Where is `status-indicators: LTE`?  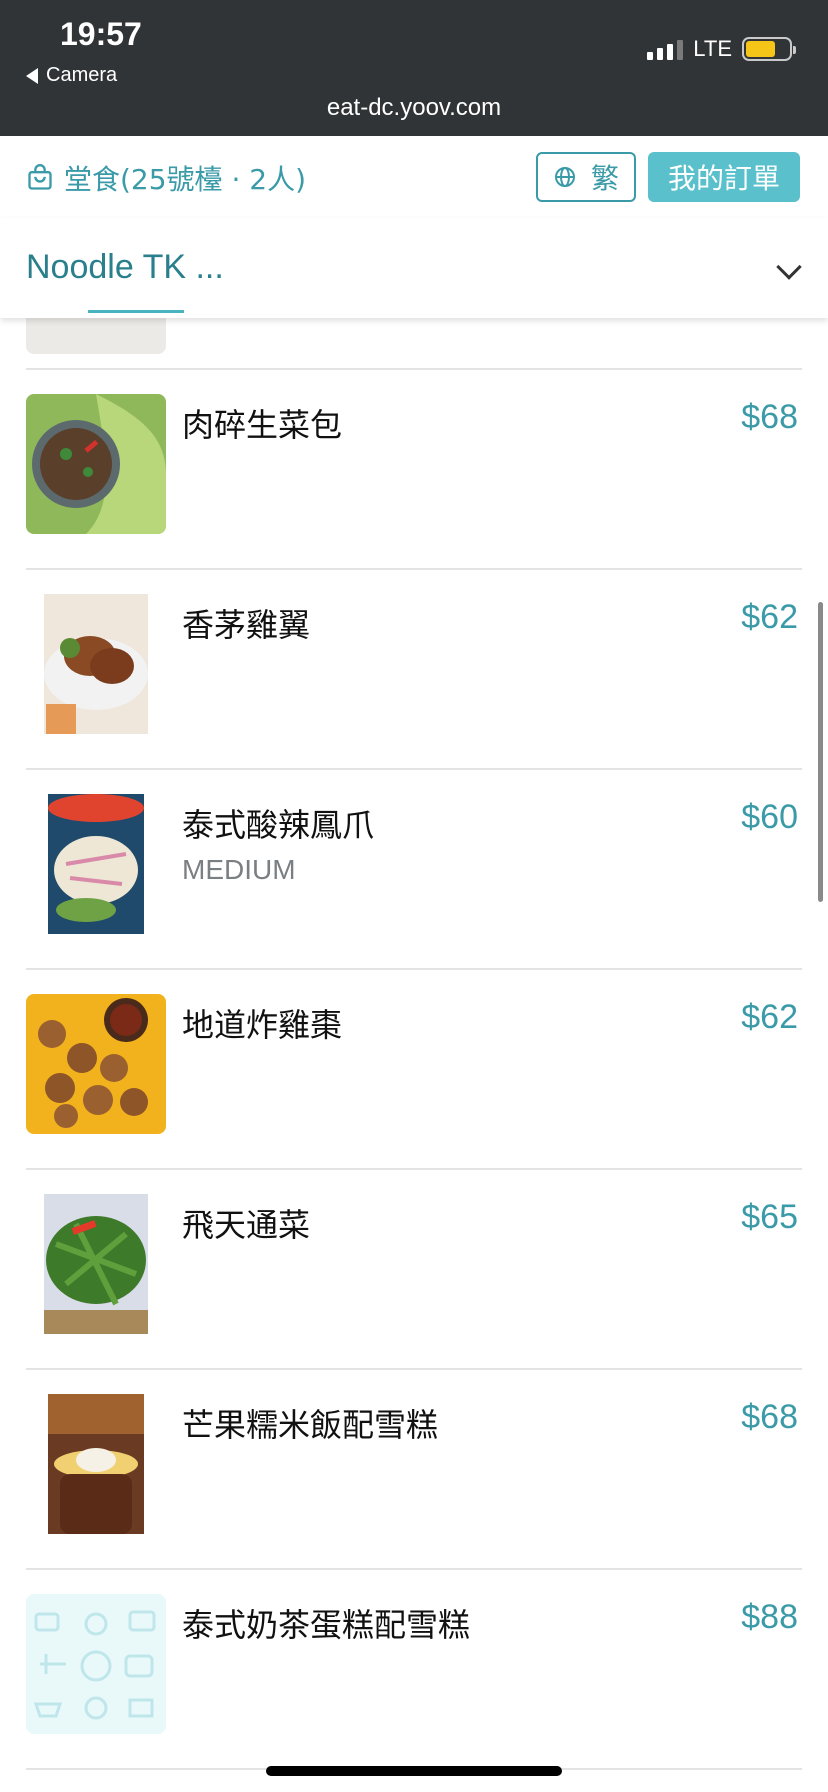 status-indicators: LTE is located at coordinates (721, 49).